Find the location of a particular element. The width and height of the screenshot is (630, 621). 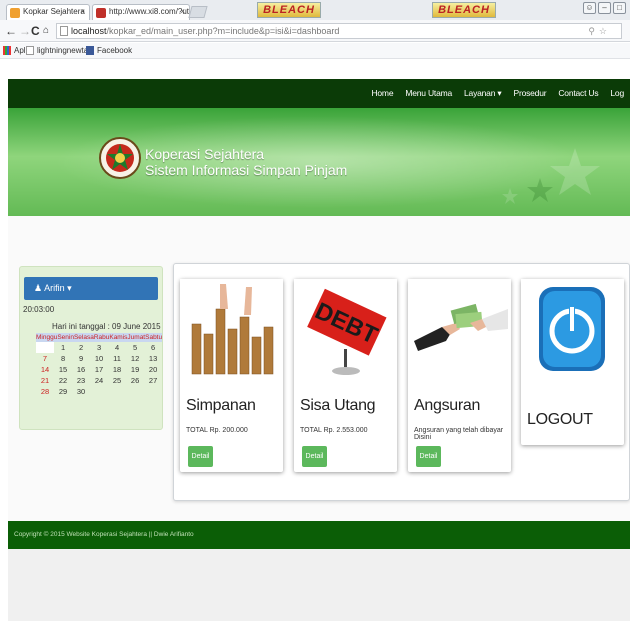

zoom-icon: ⚲ is located at coordinates (591, 31).